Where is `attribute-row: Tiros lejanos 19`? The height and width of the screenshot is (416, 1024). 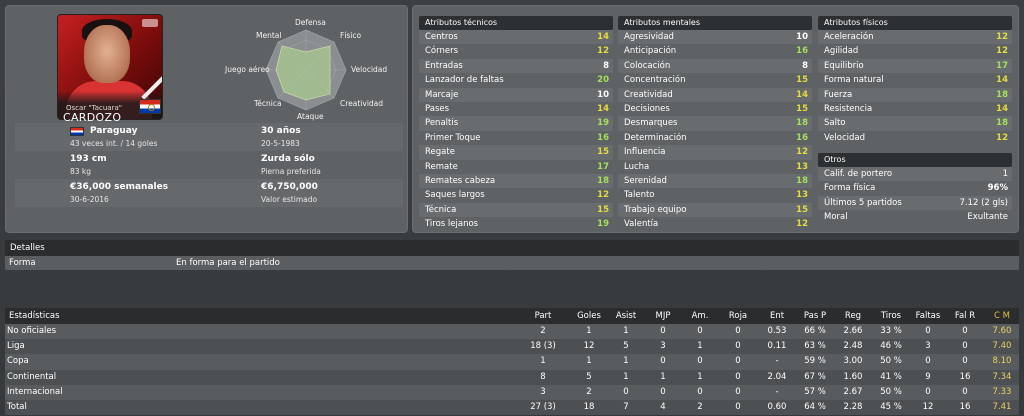 attribute-row: Tiros lejanos 19 is located at coordinates (516, 224).